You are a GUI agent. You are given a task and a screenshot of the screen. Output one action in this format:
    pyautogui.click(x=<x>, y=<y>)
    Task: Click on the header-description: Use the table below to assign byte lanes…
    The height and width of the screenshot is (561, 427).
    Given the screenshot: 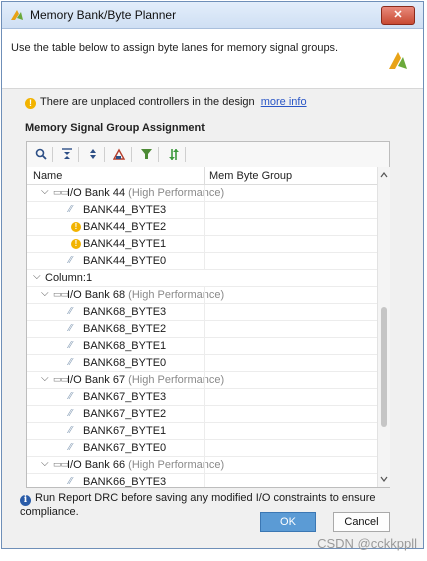 What is the action you would take?
    pyautogui.click(x=175, y=48)
    